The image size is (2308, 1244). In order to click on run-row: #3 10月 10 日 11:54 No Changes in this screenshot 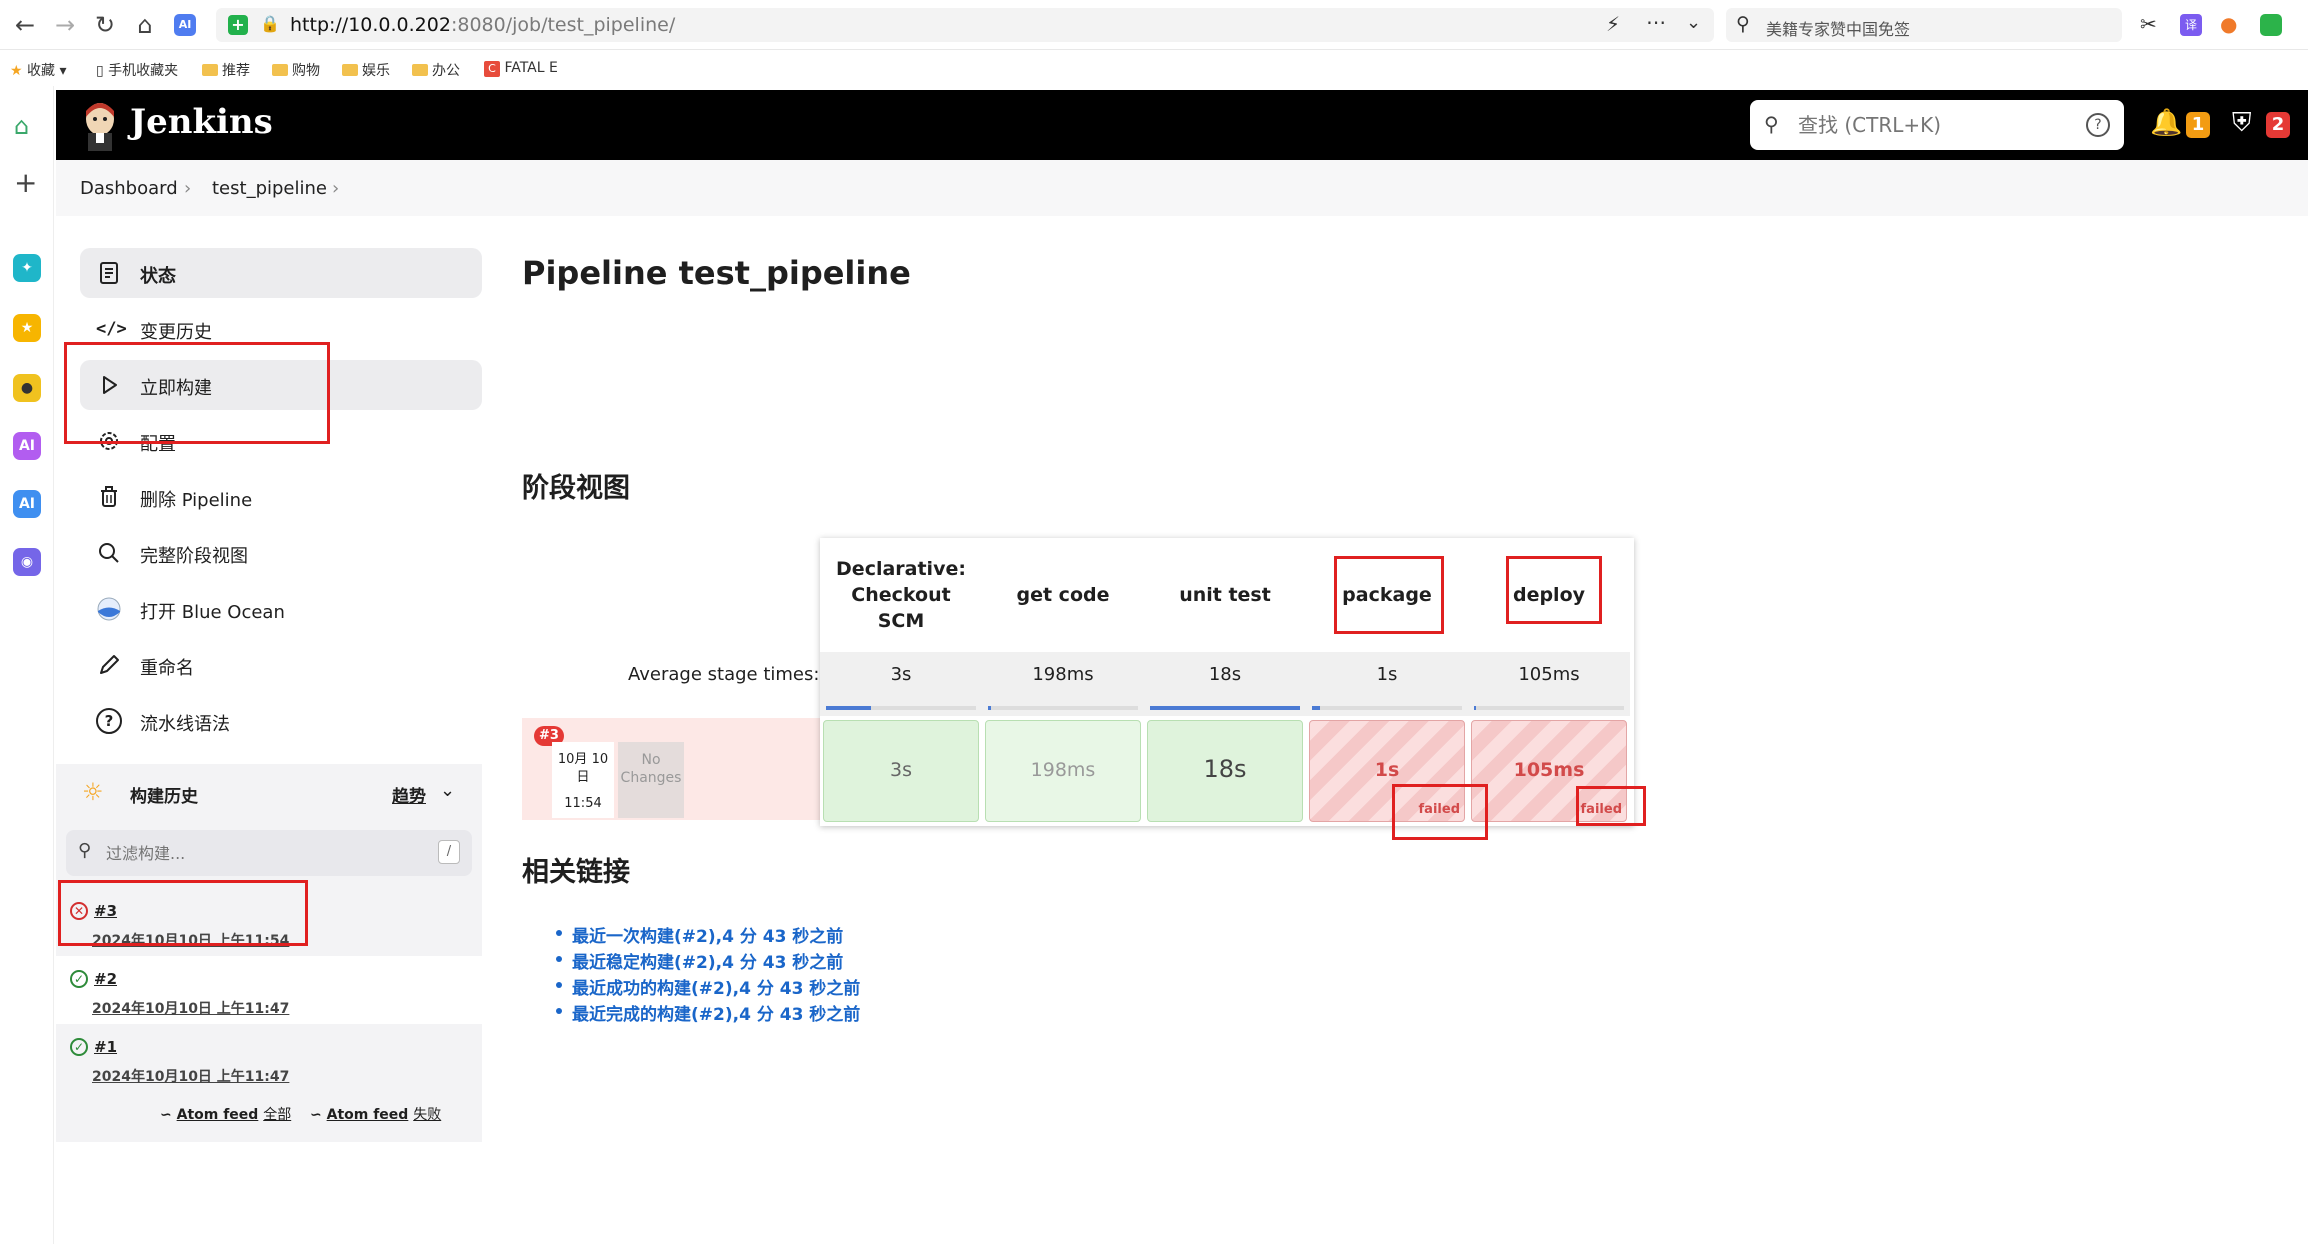, I will do `click(672, 769)`.